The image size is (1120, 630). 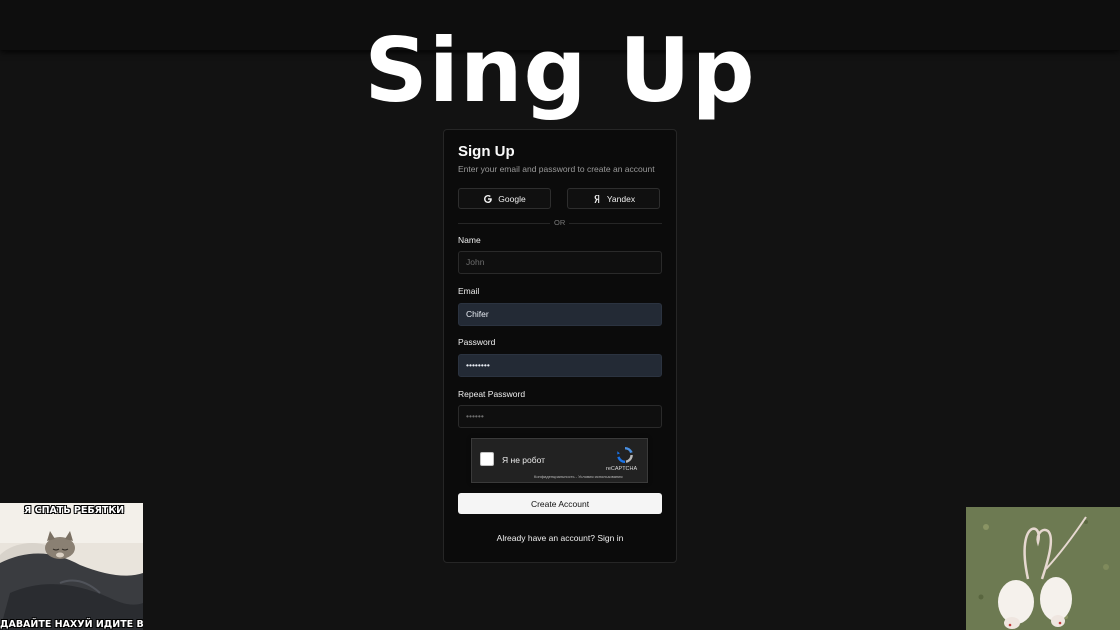 I want to click on meme-top-caption: Я СПАТЬ РЕБЯТКИ, so click(x=74, y=510).